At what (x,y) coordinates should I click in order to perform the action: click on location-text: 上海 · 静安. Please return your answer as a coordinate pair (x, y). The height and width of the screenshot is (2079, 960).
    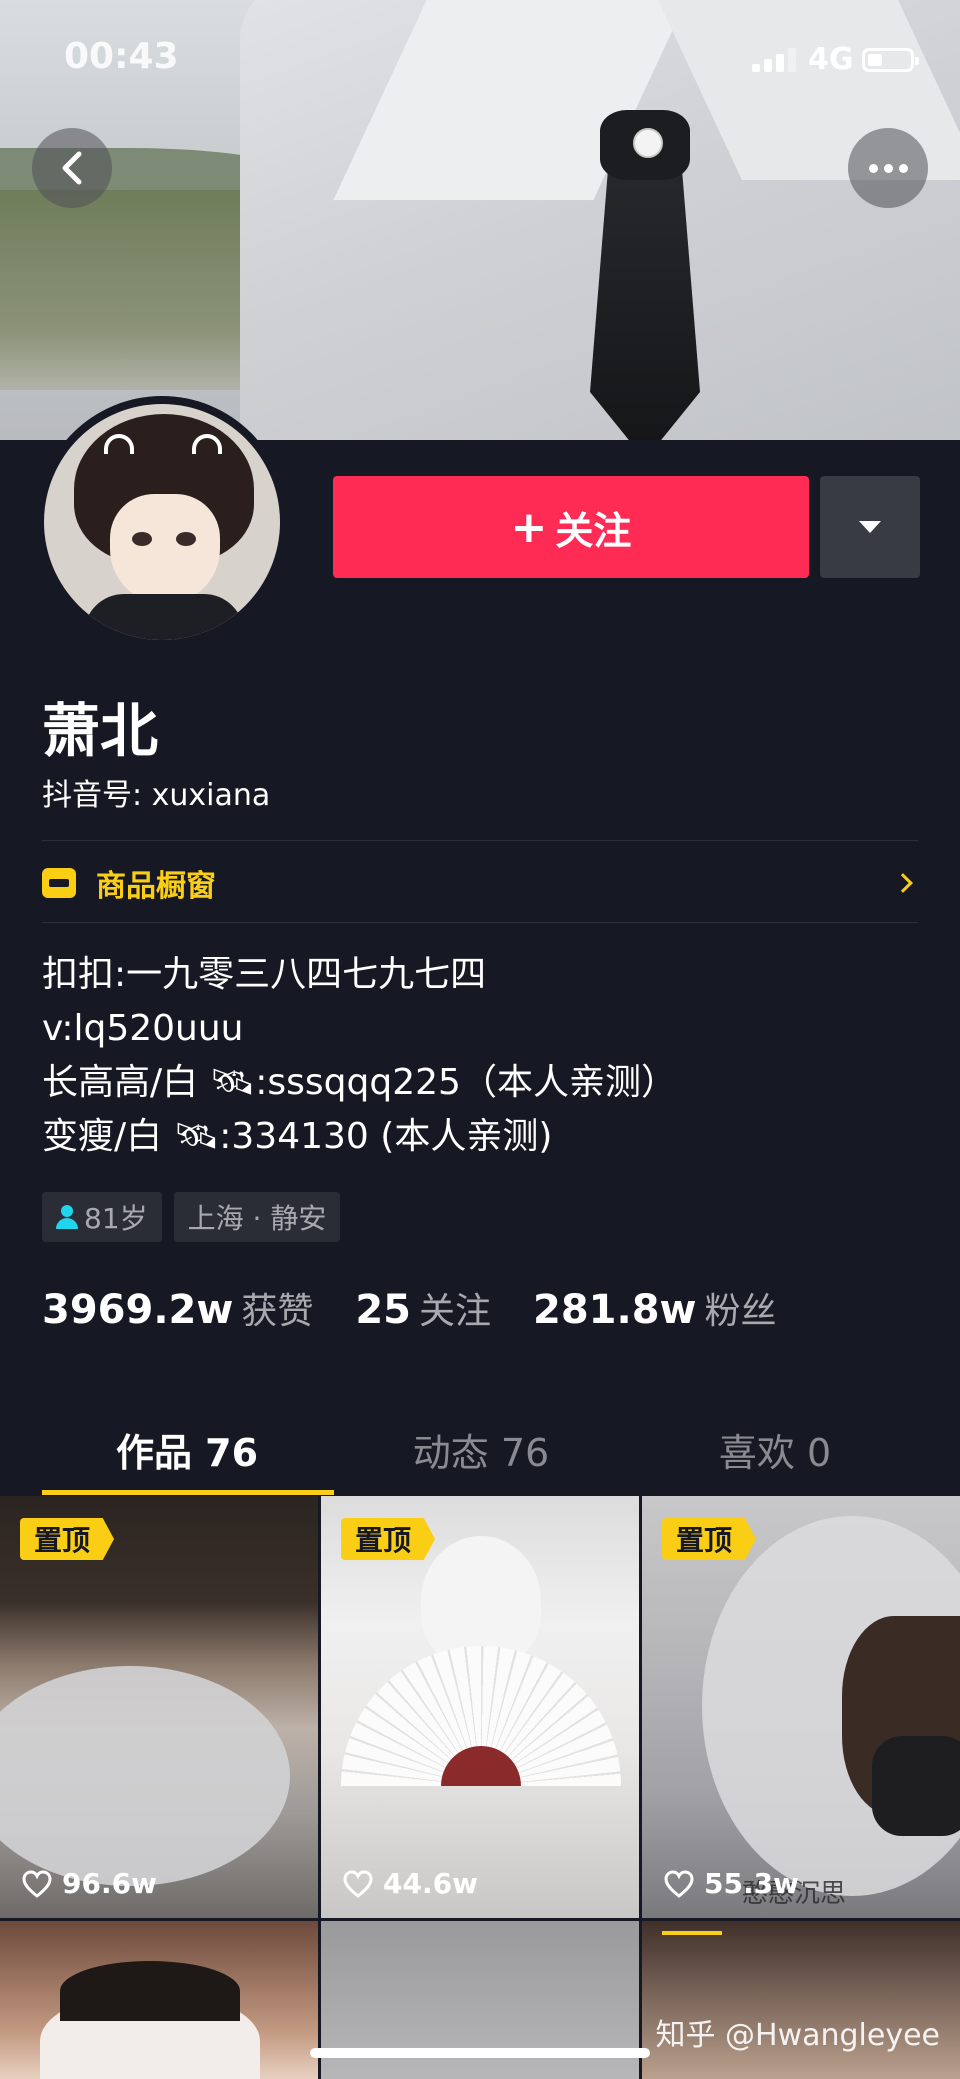
    Looking at the image, I should click on (257, 1218).